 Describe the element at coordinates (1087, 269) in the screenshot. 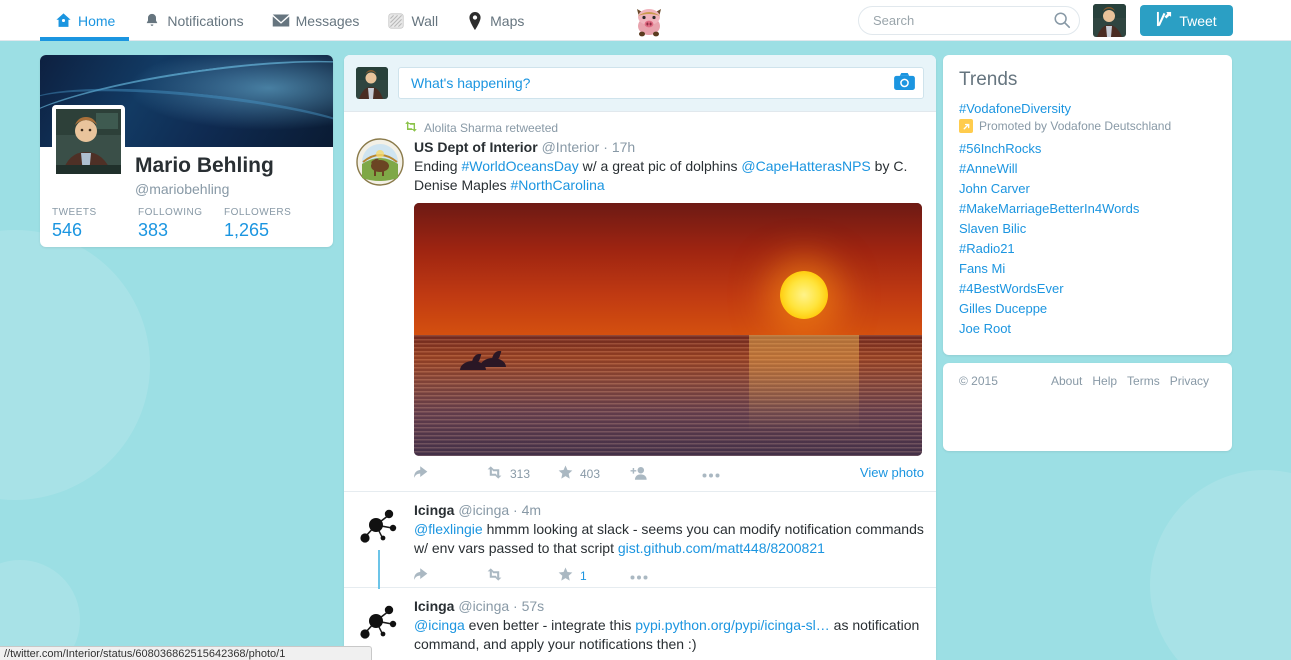

I see `trend-item: Fans Mi` at that location.